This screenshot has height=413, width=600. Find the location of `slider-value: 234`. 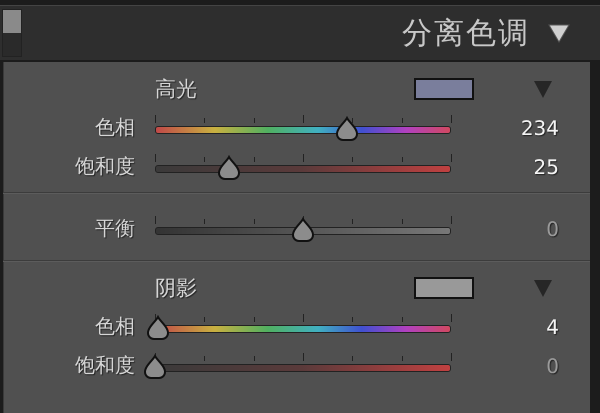

slider-value: 234 is located at coordinates (539, 128).